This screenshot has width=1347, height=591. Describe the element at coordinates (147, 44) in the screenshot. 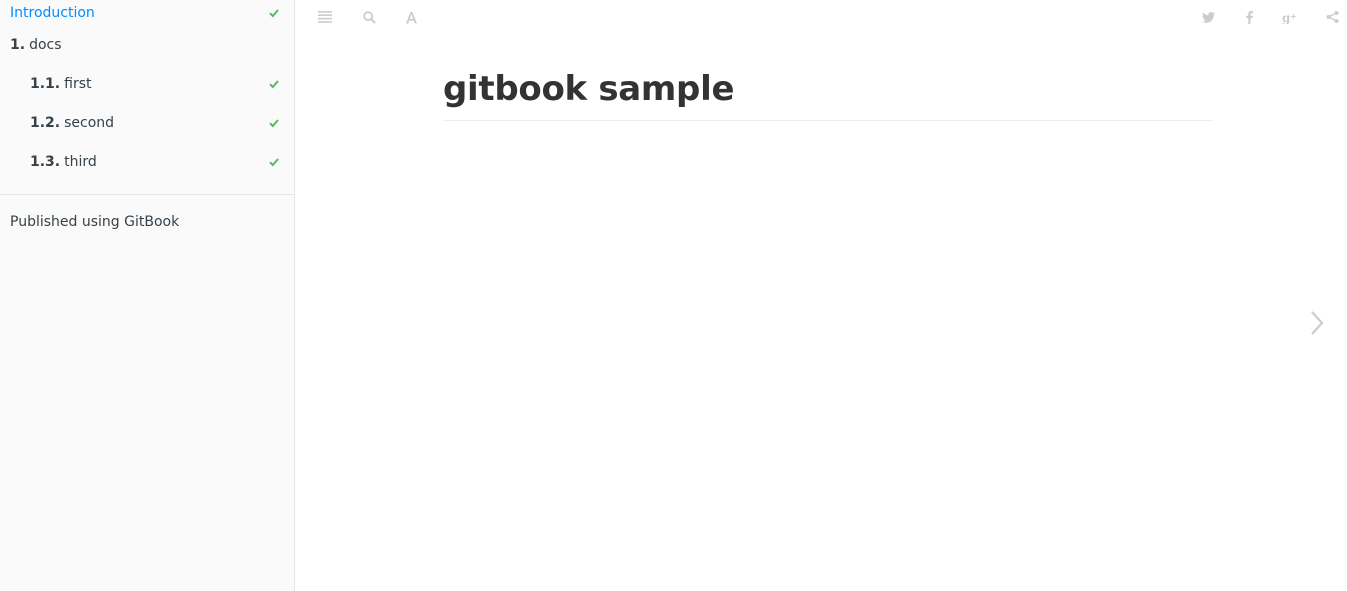

I see `toc-item-docs: 1. docs` at that location.